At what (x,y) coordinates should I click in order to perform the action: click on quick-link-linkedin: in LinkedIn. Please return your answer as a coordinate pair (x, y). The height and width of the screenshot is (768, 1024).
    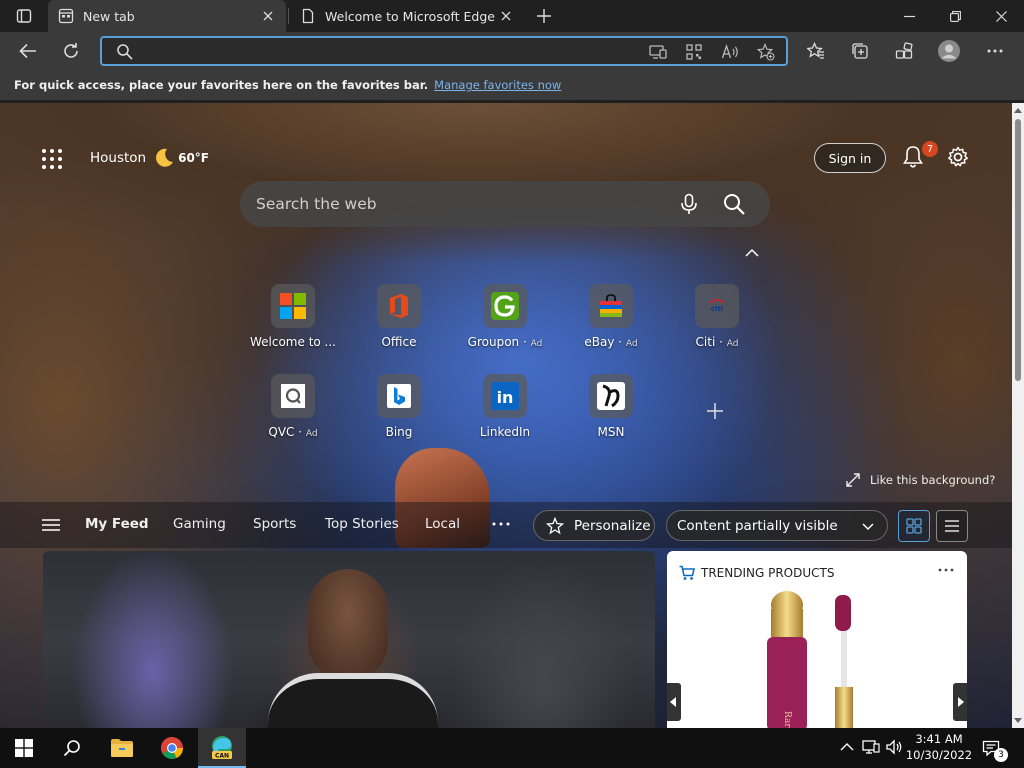
    Looking at the image, I should click on (505, 414).